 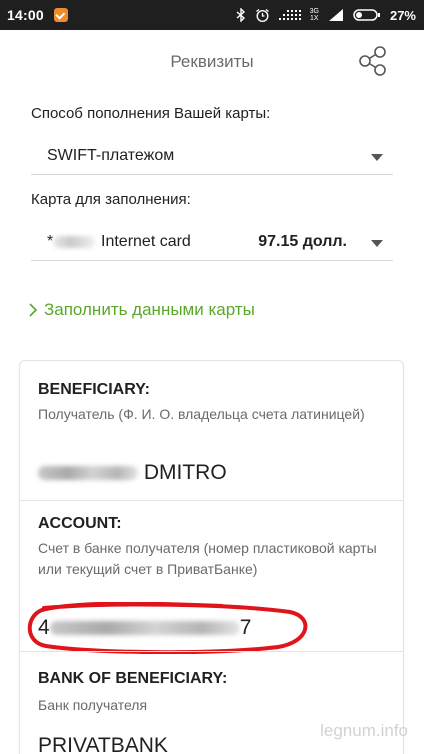 I want to click on account-value-first: 4, so click(x=44, y=627).